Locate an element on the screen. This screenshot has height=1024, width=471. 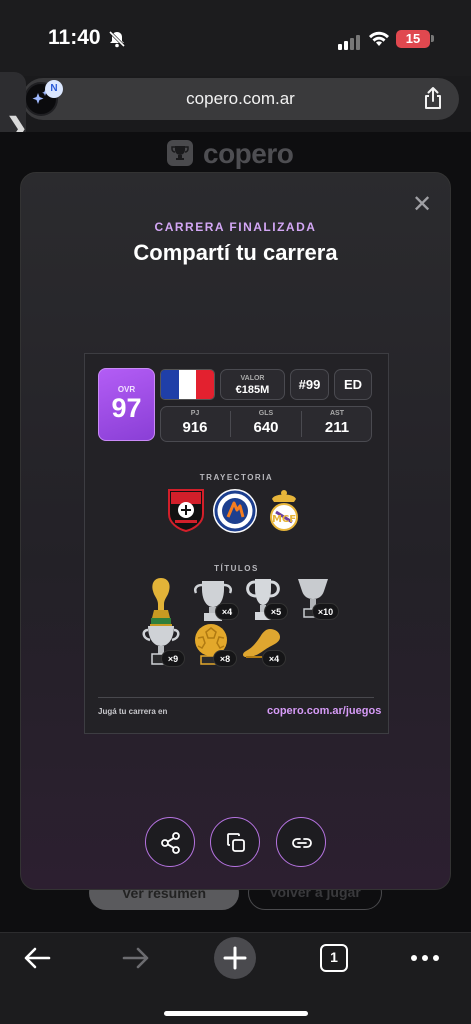
world-cup-trophy-icon is located at coordinates (161, 602).